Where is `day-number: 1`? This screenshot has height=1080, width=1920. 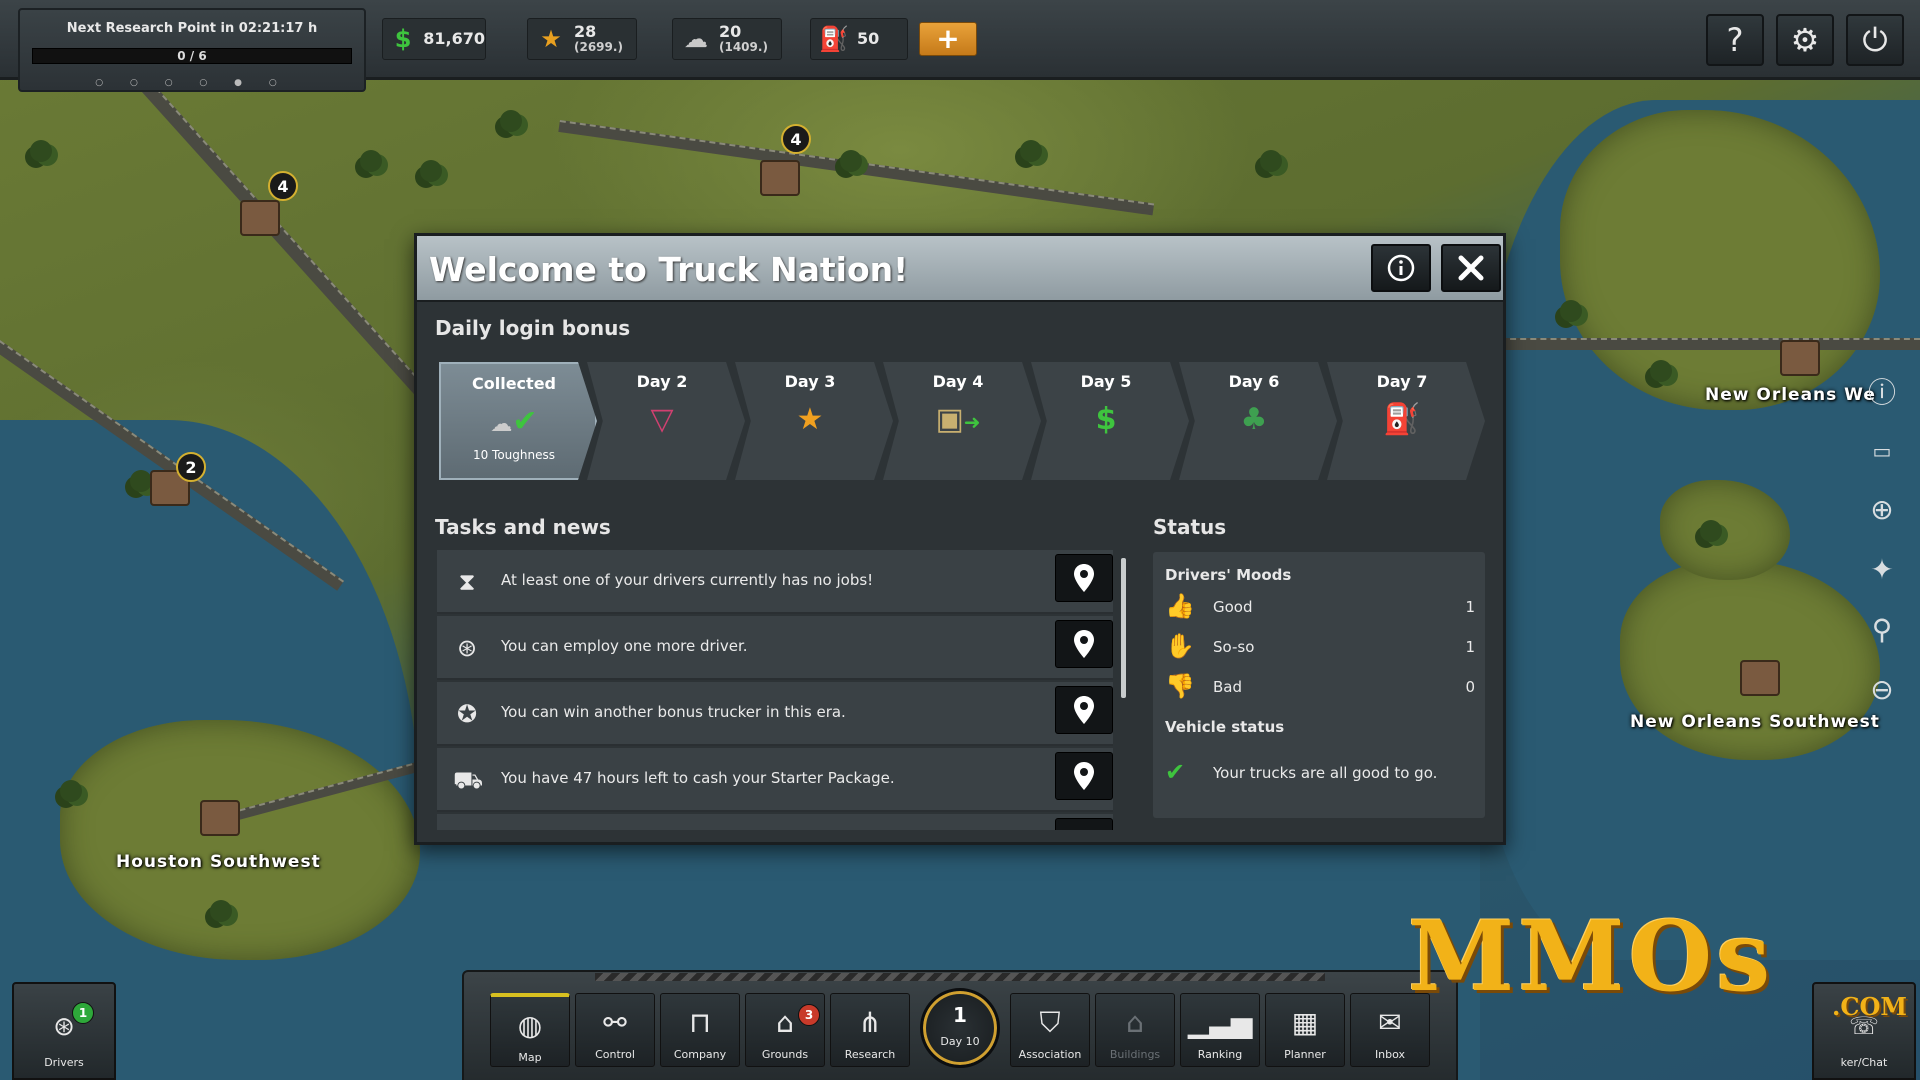
day-number: 1 is located at coordinates (960, 1015).